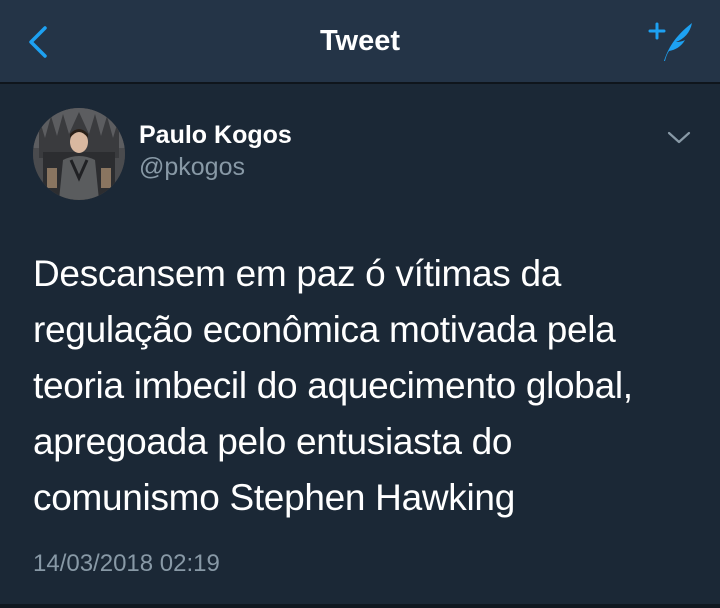  Describe the element at coordinates (360, 606) in the screenshot. I see `bottom-divider` at that location.